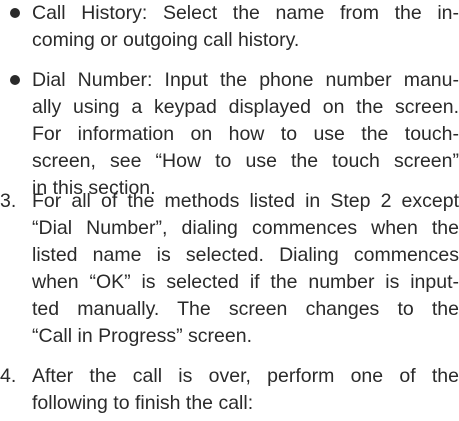 This screenshot has height=421, width=459. What do you see at coordinates (143, 403) in the screenshot?
I see `step-line: following to finish the call:` at bounding box center [143, 403].